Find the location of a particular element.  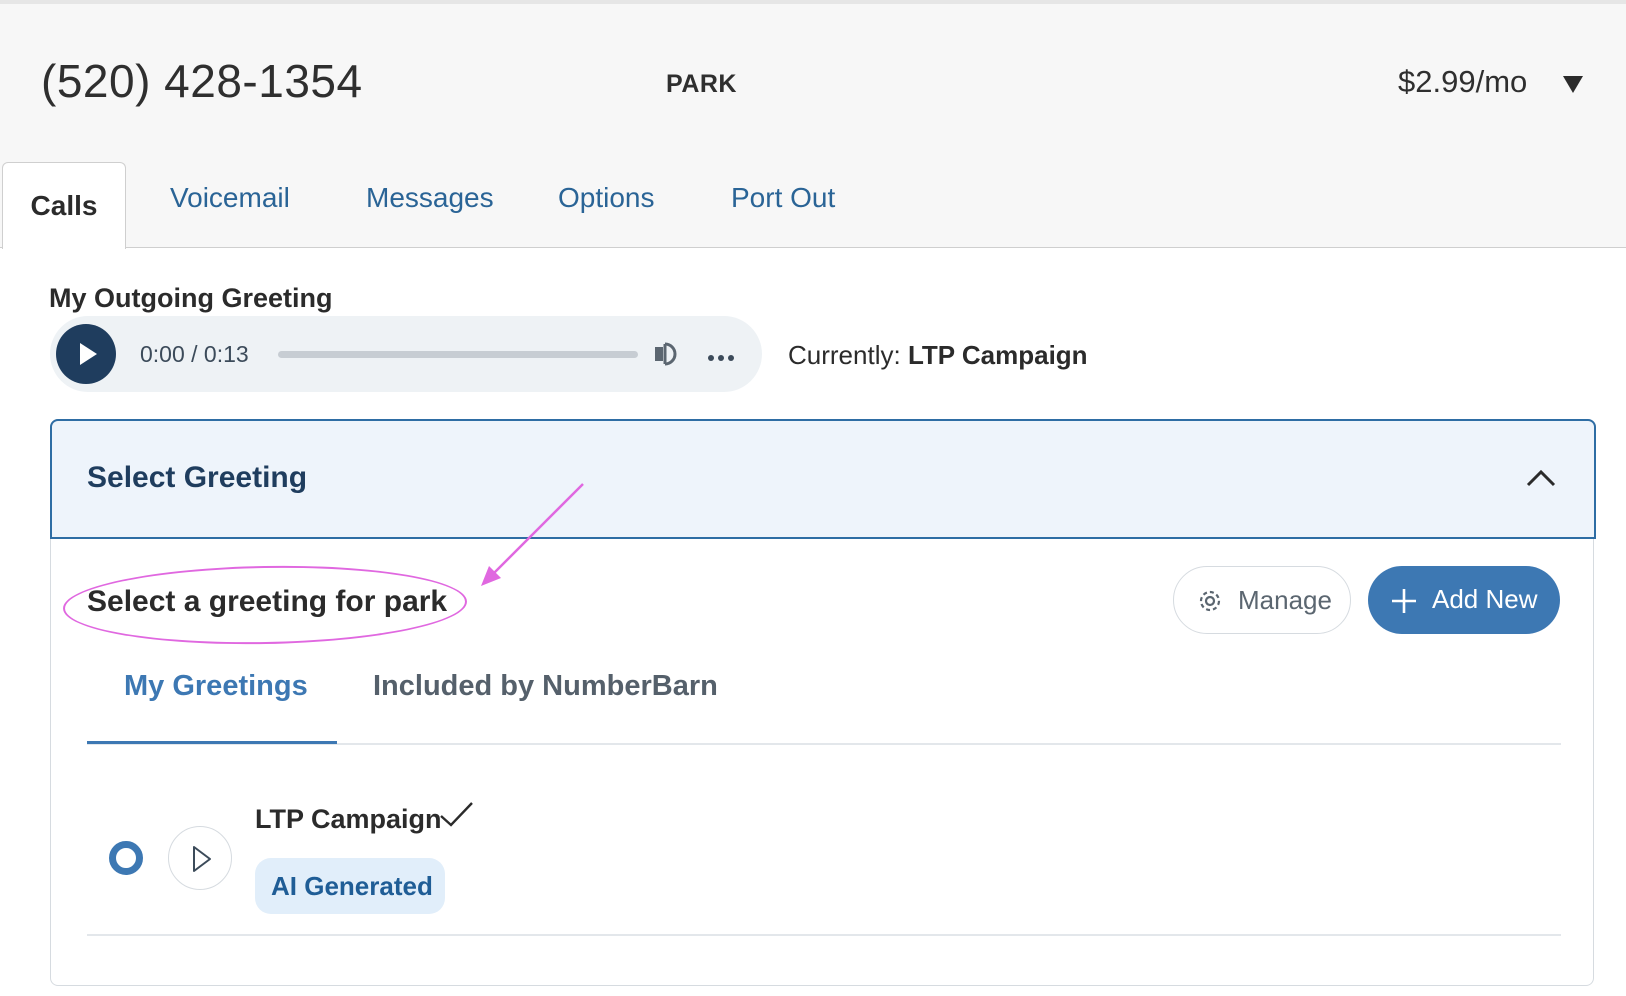

current-greeting: Currently: LTP Campaign is located at coordinates (938, 355).